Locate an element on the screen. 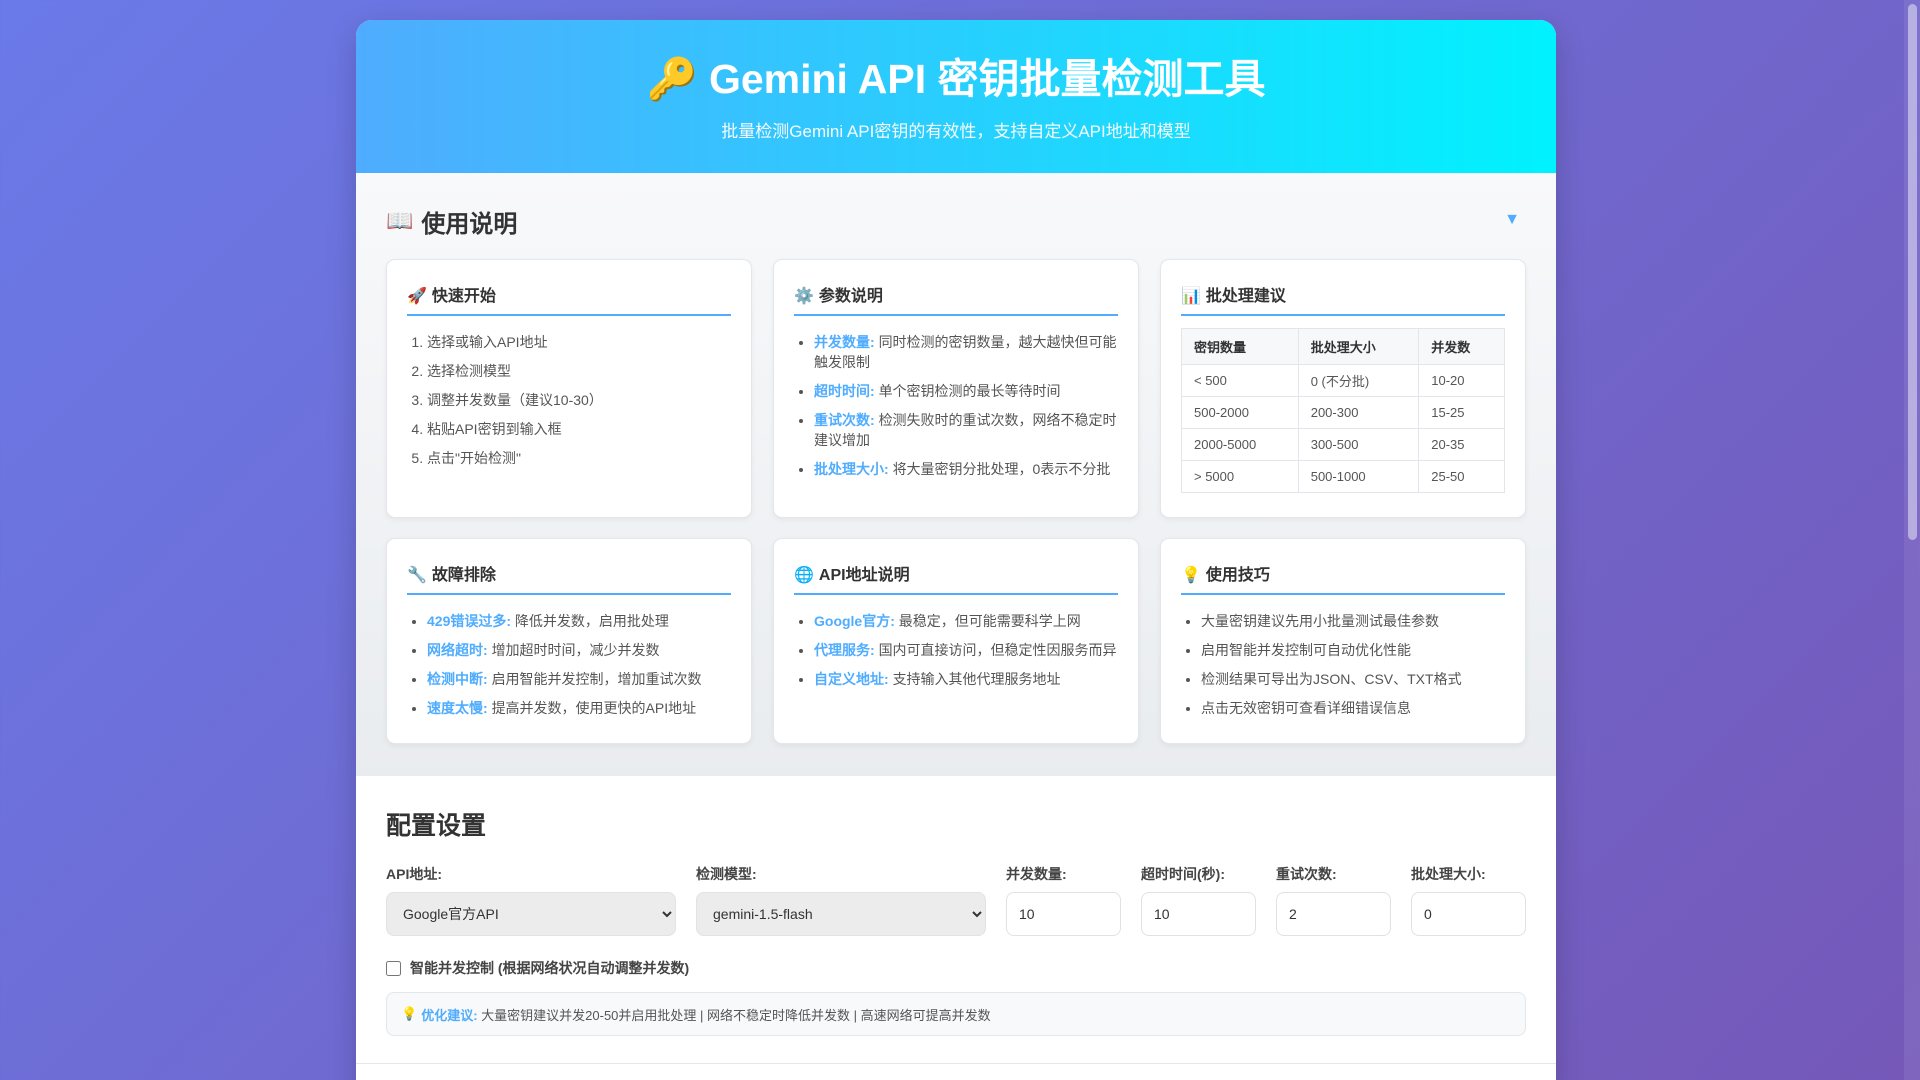 Image resolution: width=1920 pixels, height=1080 pixels. table-cell: 500-1000 is located at coordinates (1358, 476).